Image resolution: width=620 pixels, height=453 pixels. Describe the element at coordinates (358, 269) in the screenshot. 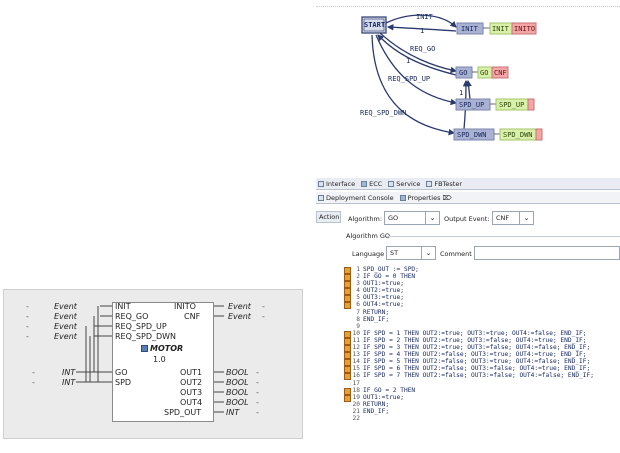

I see `line-number: 1` at that location.